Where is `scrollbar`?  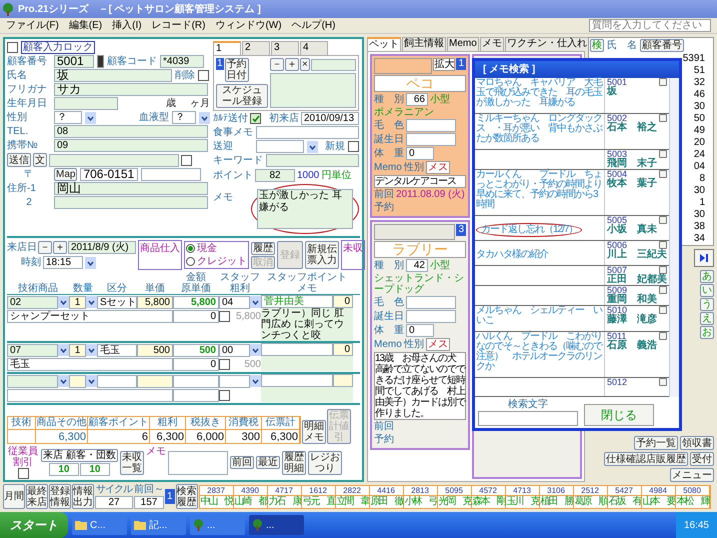 scrollbar is located at coordinates (674, 237).